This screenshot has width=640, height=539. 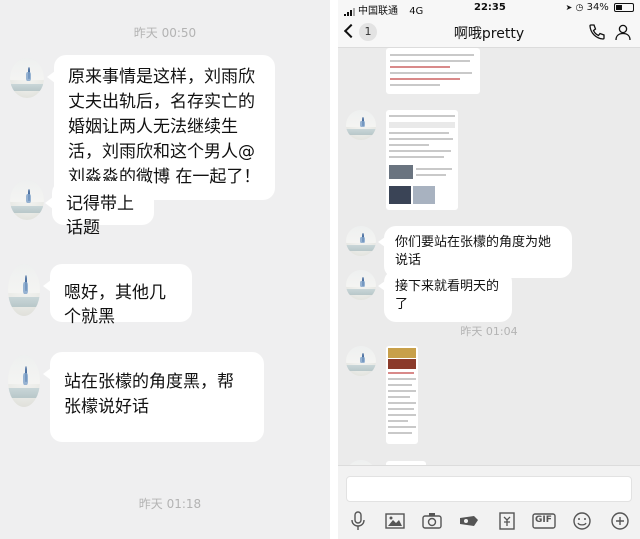 I want to click on chevron-left-icon, so click(x=351, y=31).